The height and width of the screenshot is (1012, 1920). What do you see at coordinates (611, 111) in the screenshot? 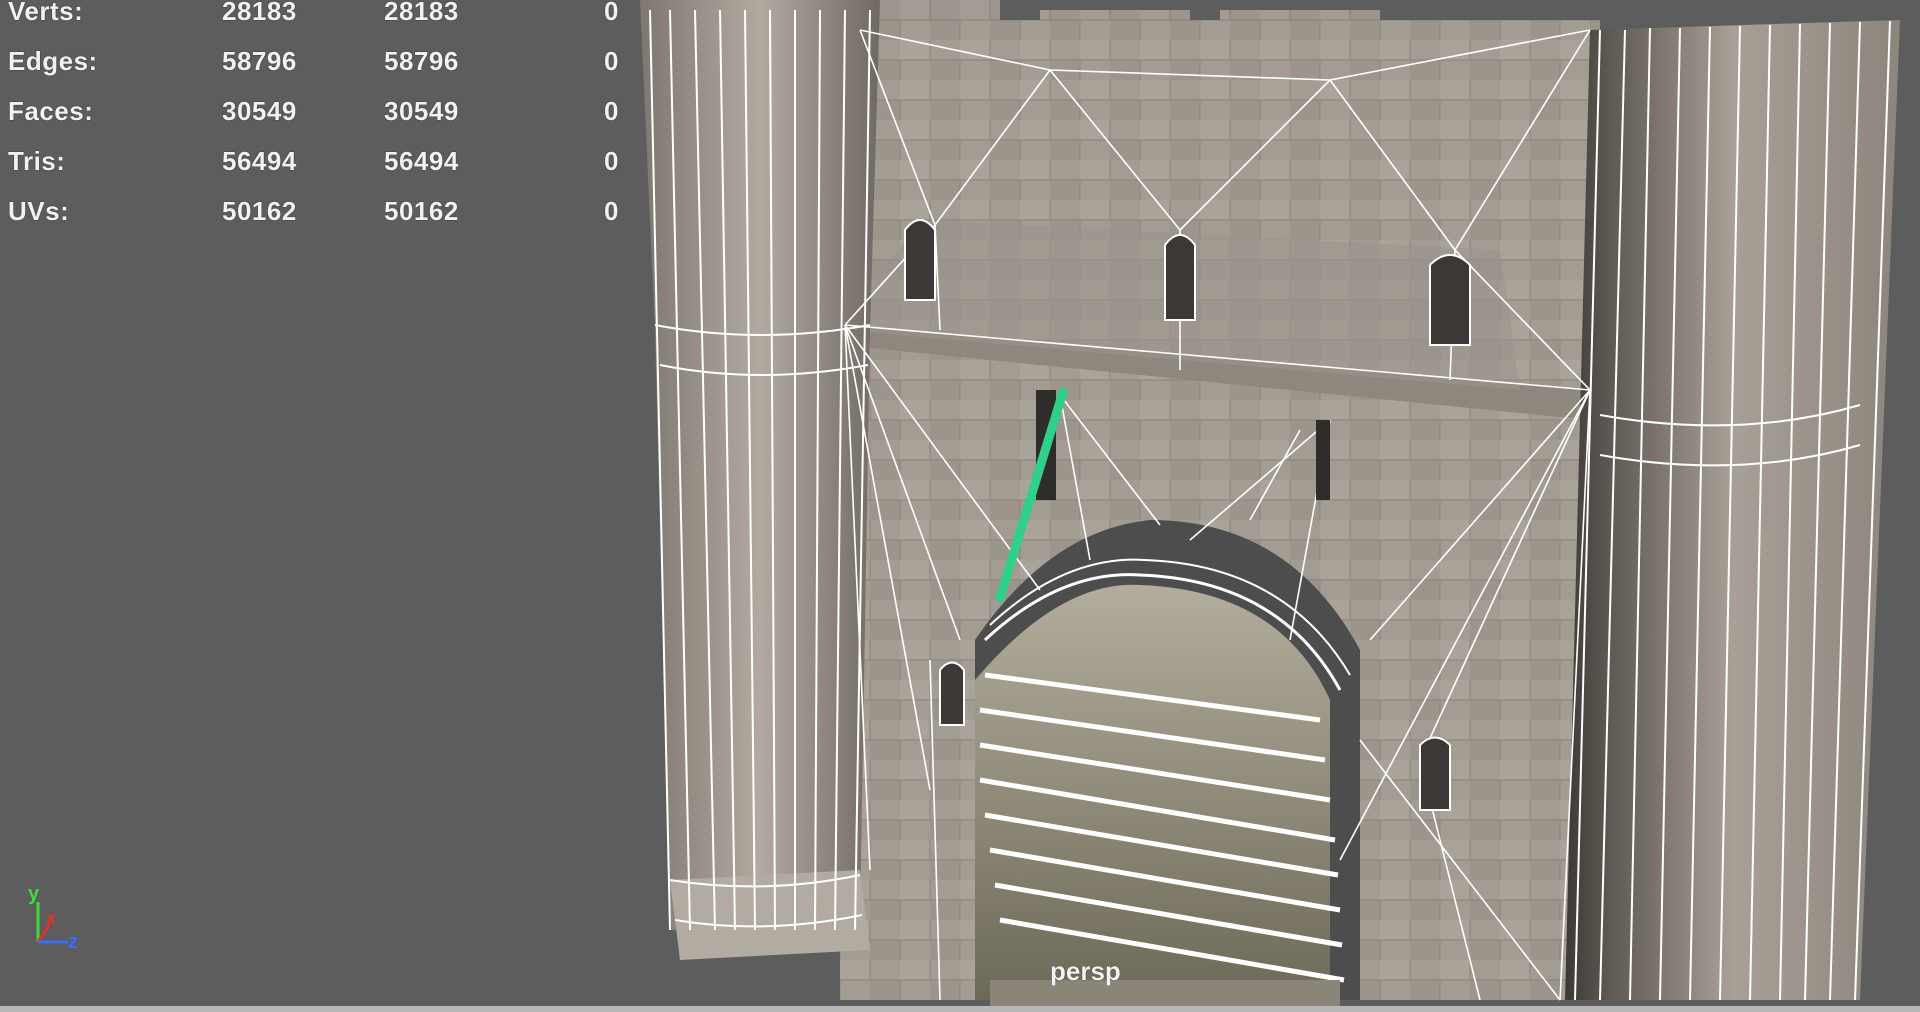
I see `hud-faces-value-c: 0` at bounding box center [611, 111].